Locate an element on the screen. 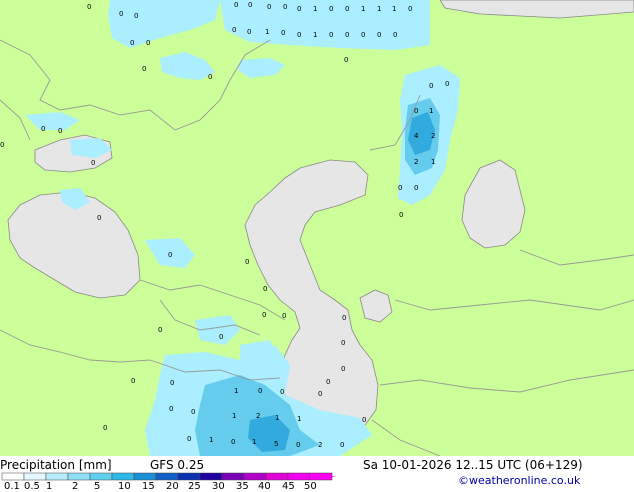 The height and width of the screenshot is (492, 634). value-label: 5 is located at coordinates (276, 444).